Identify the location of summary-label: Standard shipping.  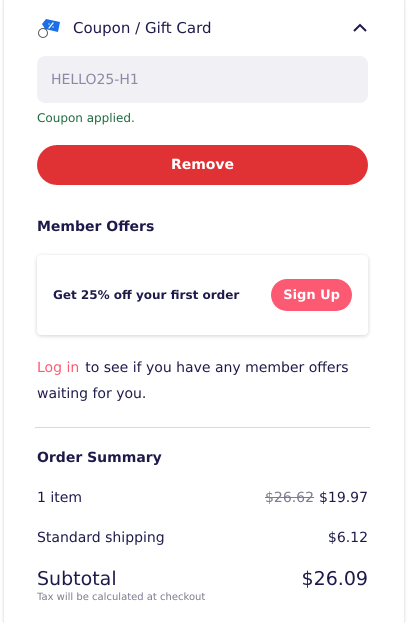
(101, 538).